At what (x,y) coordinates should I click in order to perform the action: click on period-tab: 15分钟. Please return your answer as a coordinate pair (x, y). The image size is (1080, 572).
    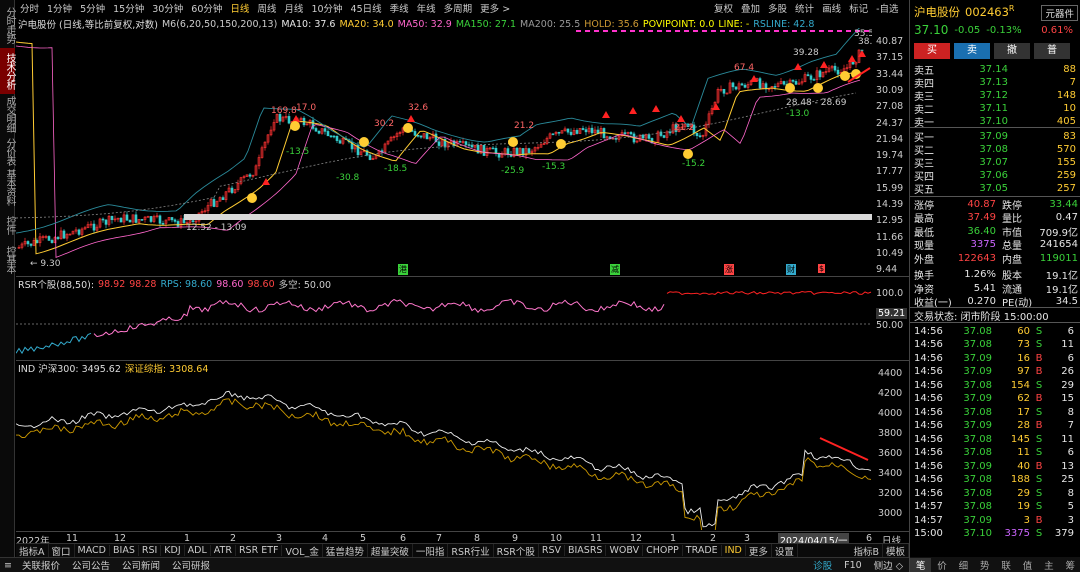
    Looking at the image, I should click on (128, 8).